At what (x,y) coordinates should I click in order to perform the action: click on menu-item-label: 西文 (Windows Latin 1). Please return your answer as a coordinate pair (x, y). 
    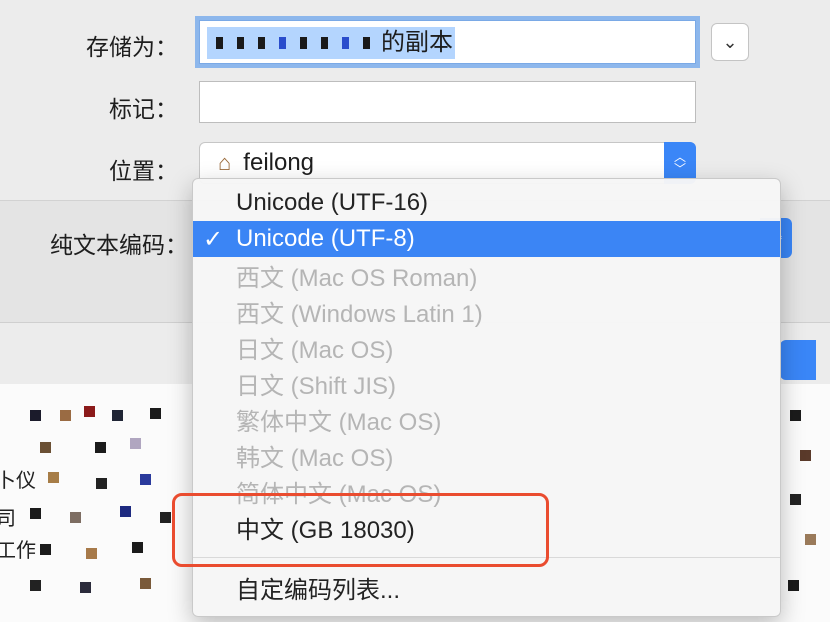
    Looking at the image, I should click on (359, 314).